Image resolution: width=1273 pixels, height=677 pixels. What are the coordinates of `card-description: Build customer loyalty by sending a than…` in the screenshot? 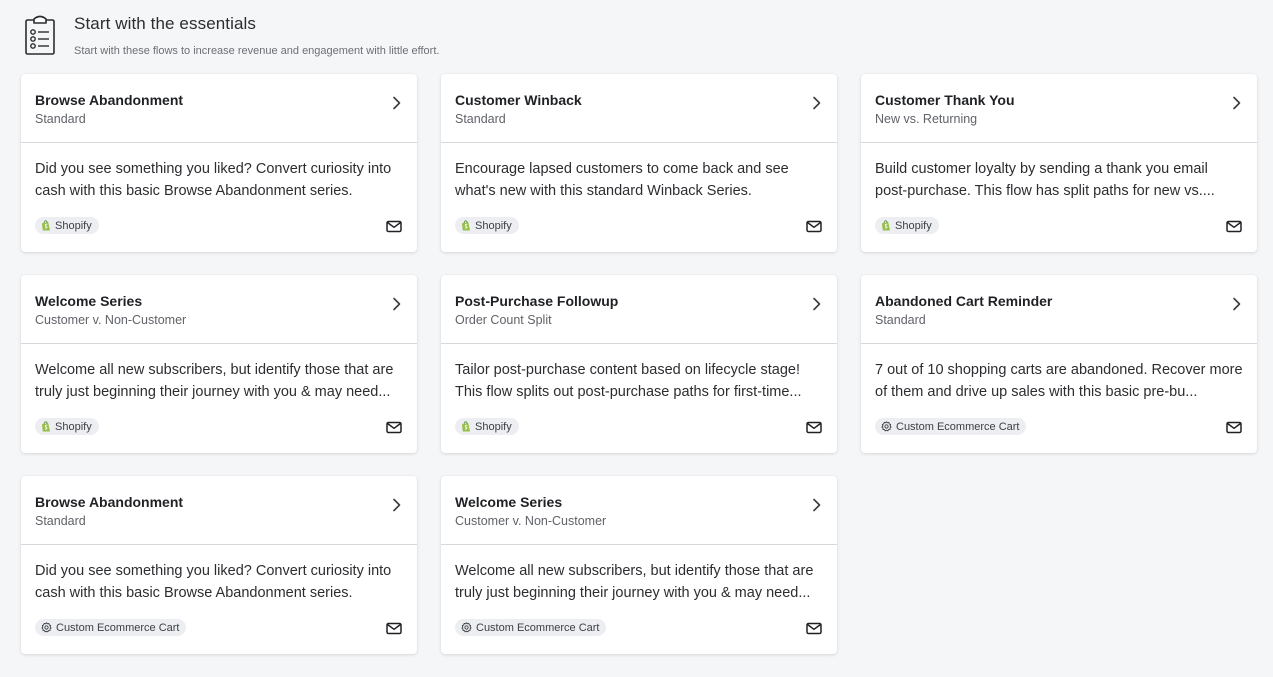 It's located at (1059, 173).